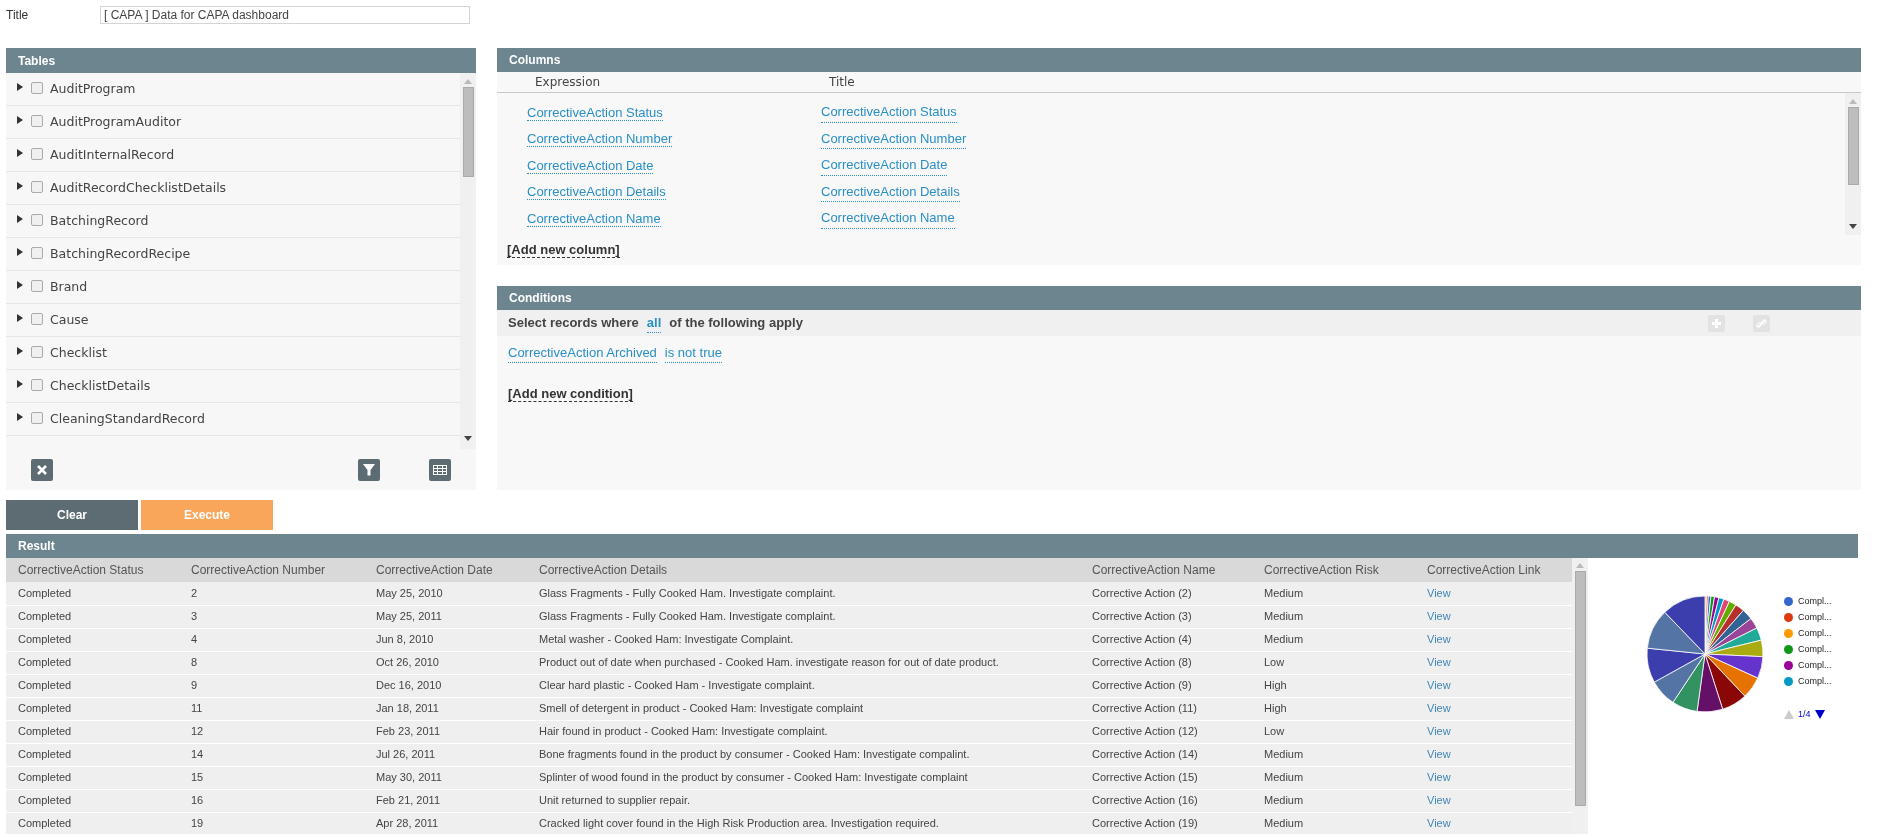  What do you see at coordinates (440, 469) in the screenshot?
I see `table-view-button` at bounding box center [440, 469].